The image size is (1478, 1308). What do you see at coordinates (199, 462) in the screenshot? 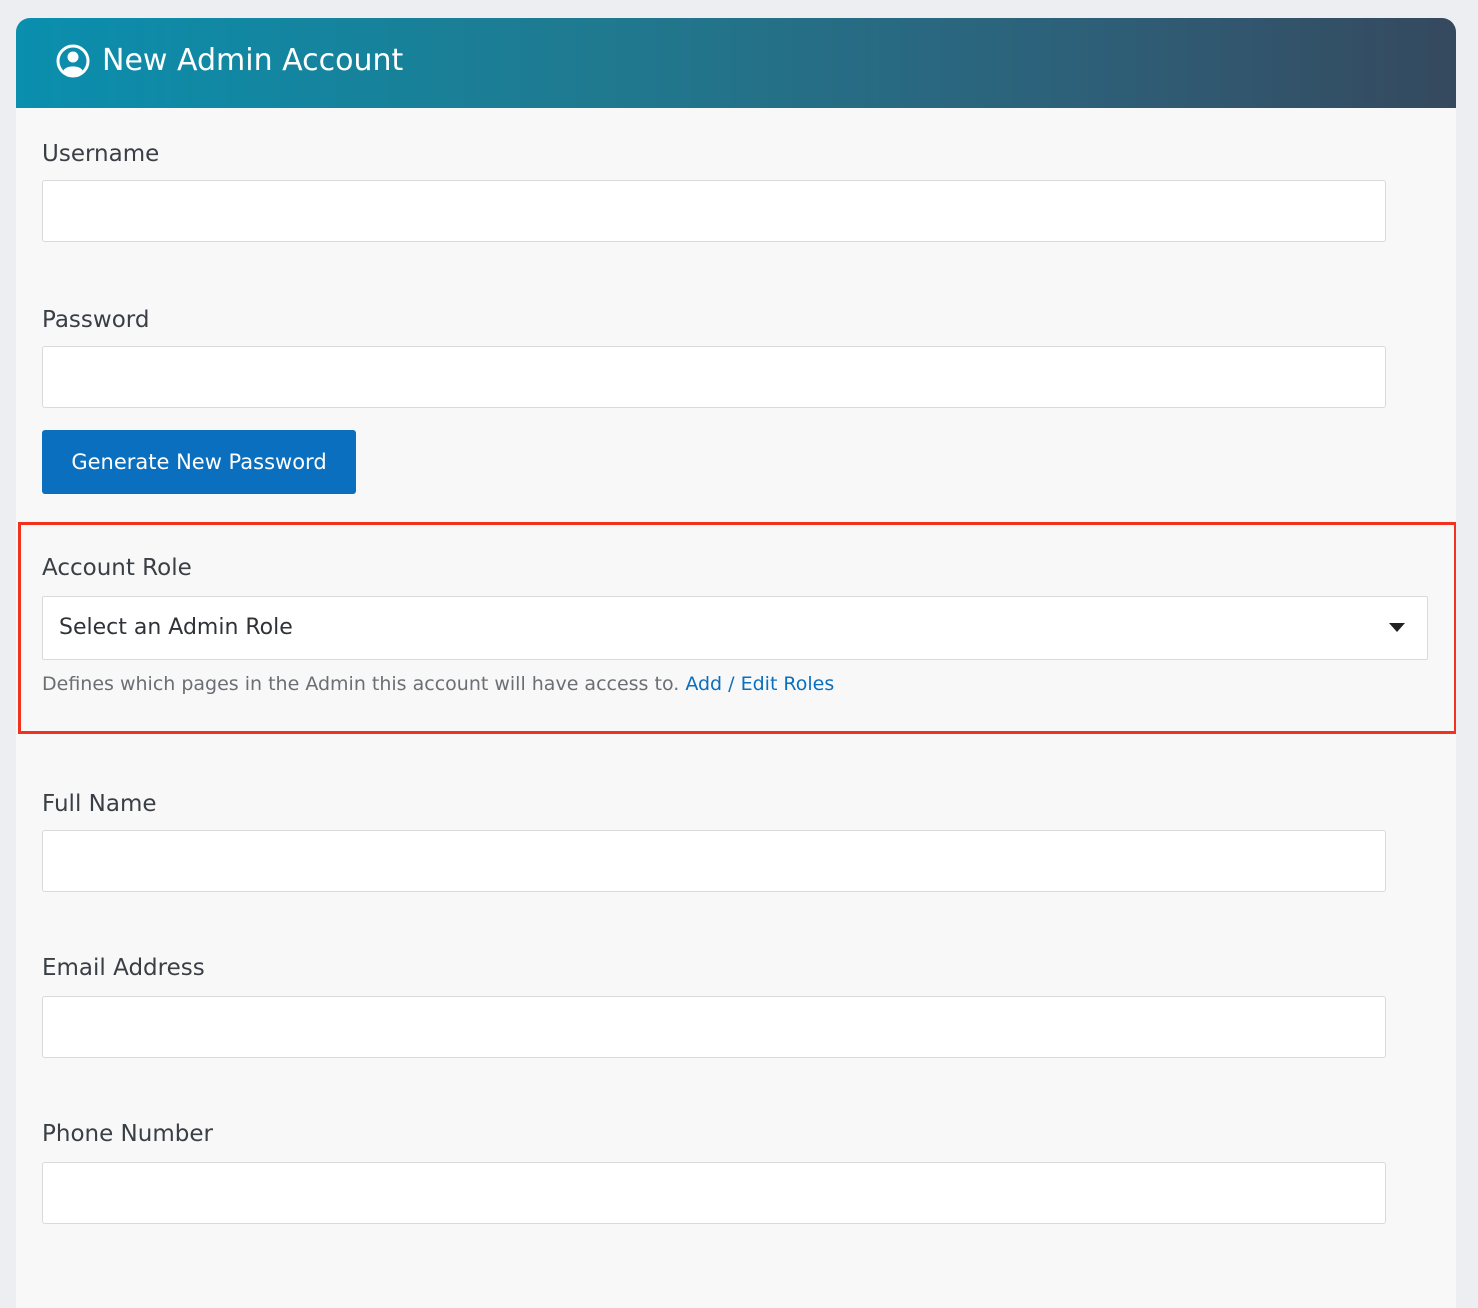
I see `generate-password-button: Generate New Password` at bounding box center [199, 462].